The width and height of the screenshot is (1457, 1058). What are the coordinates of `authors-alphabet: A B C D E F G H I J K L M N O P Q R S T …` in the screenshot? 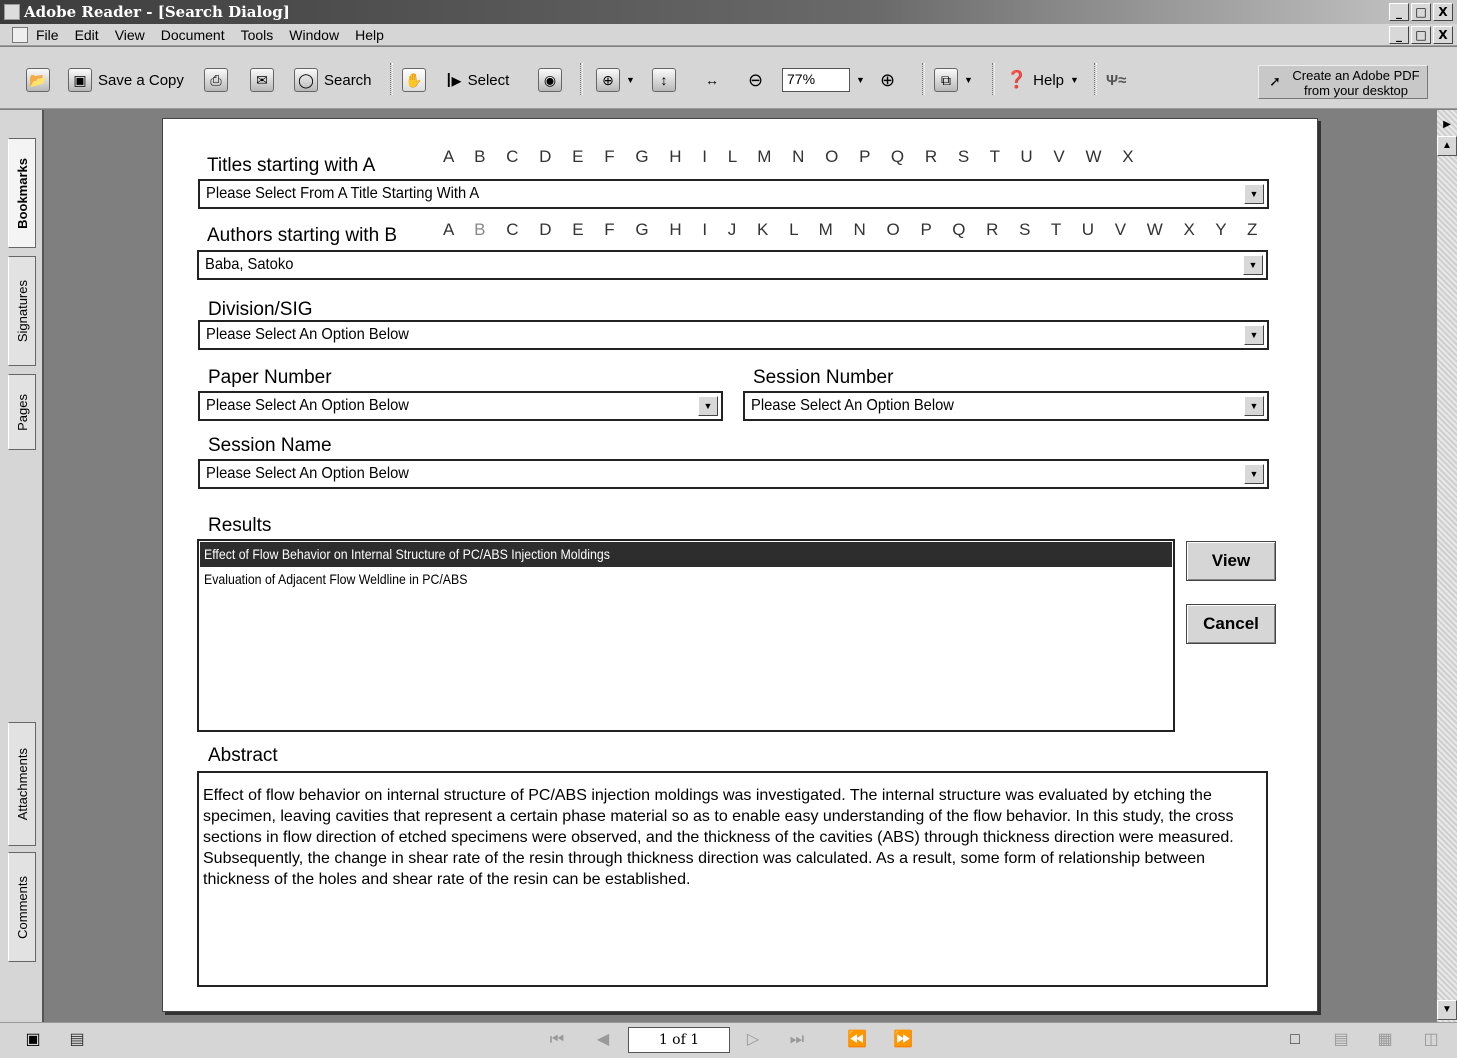 It's located at (854, 230).